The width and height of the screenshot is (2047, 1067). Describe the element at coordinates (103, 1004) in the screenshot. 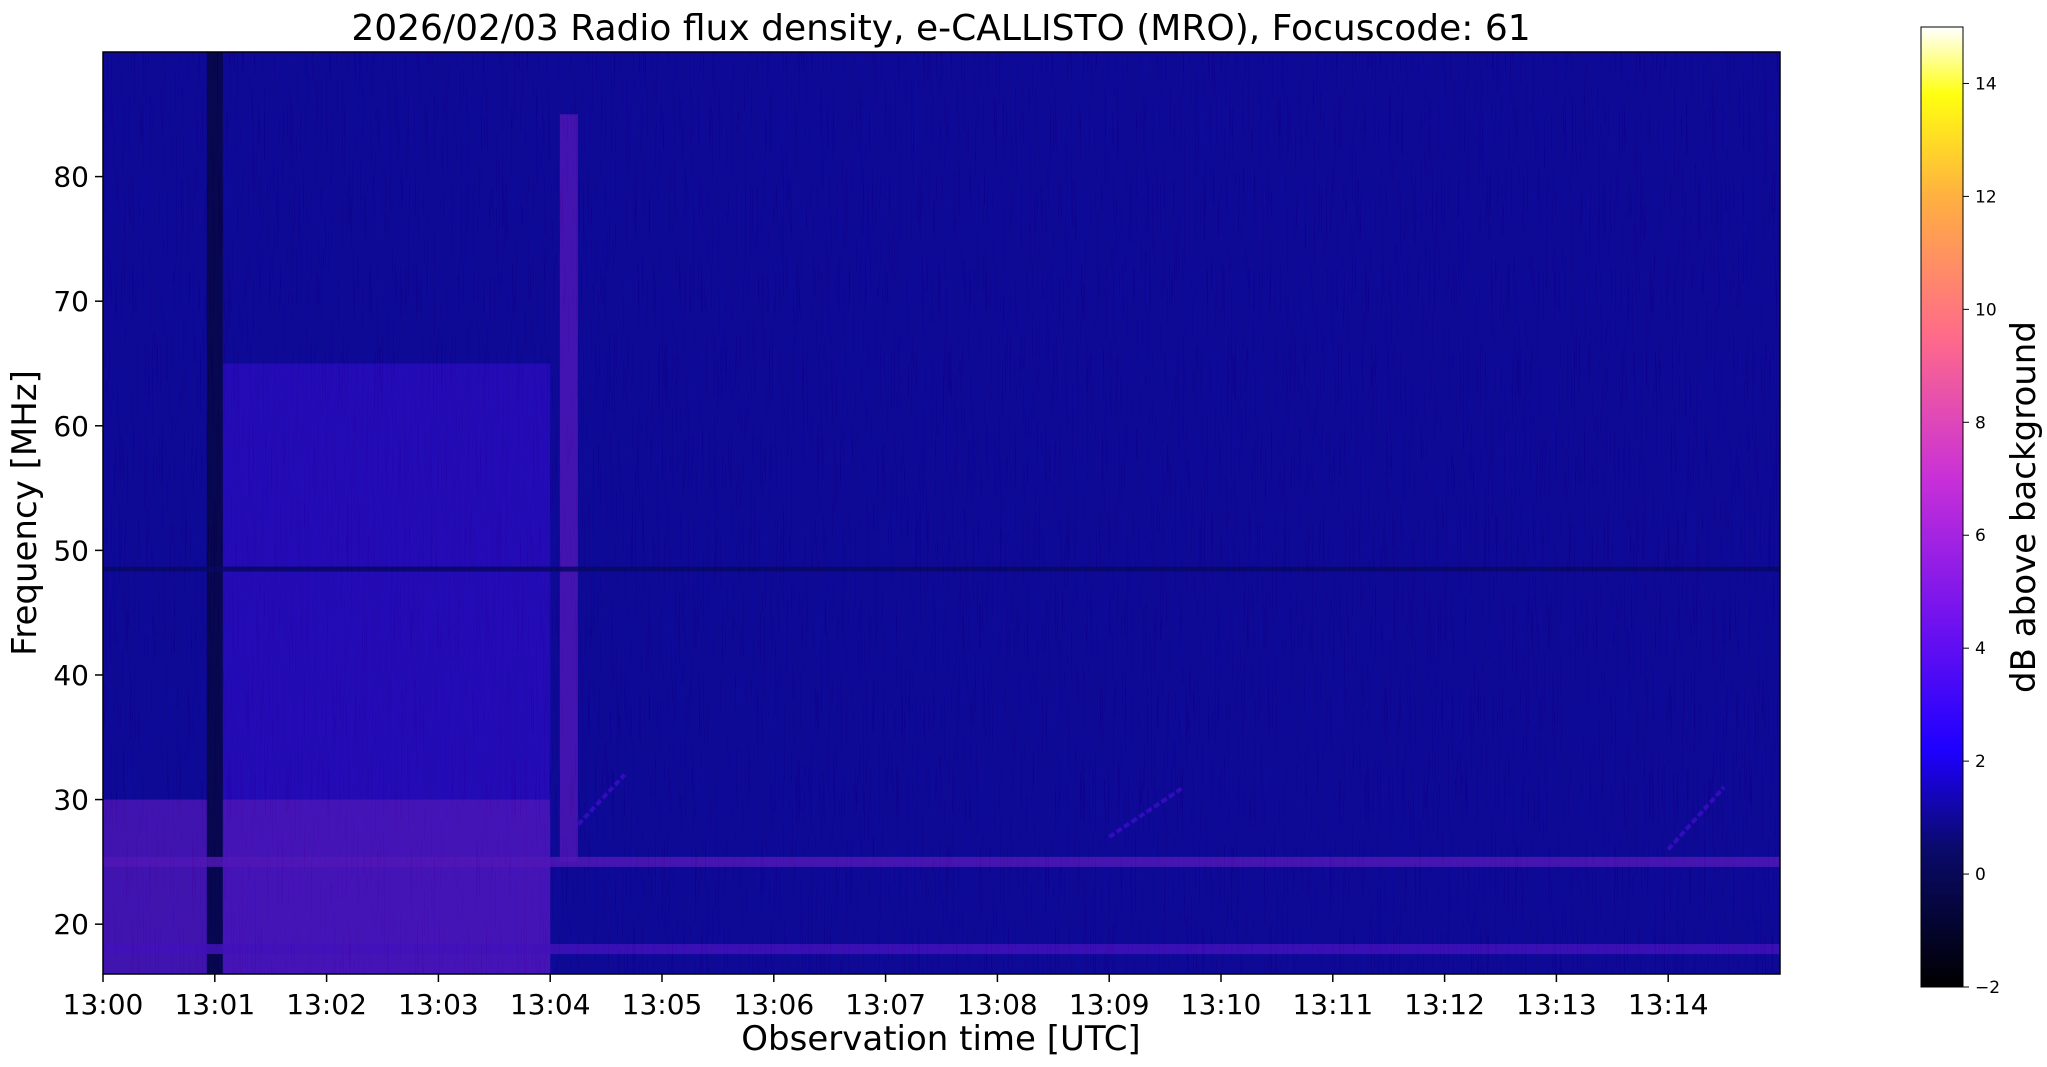

I see `x-tick-label: 13:00` at that location.